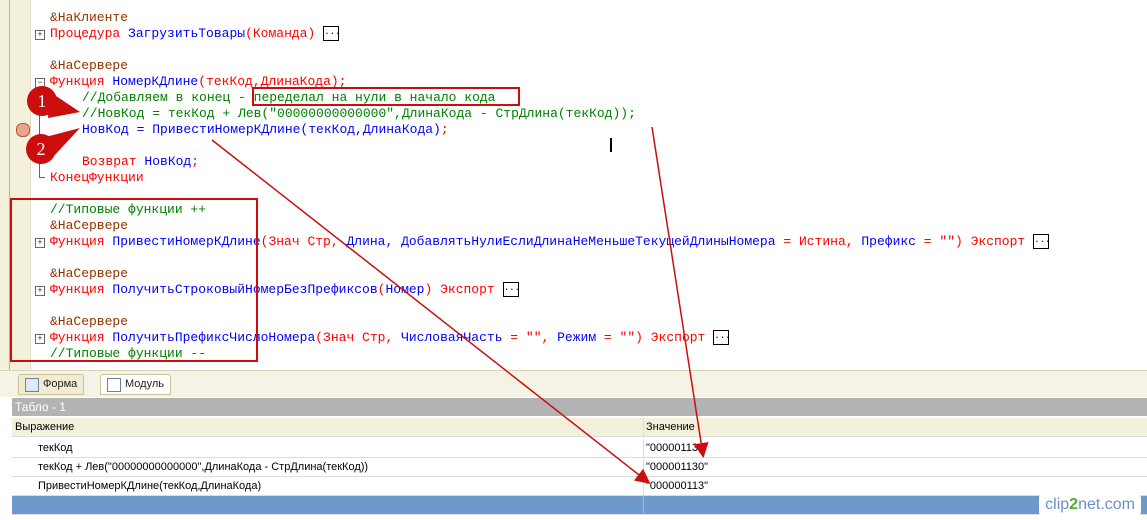 This screenshot has height=520, width=1147. I want to click on arrow, so click(680, 292).